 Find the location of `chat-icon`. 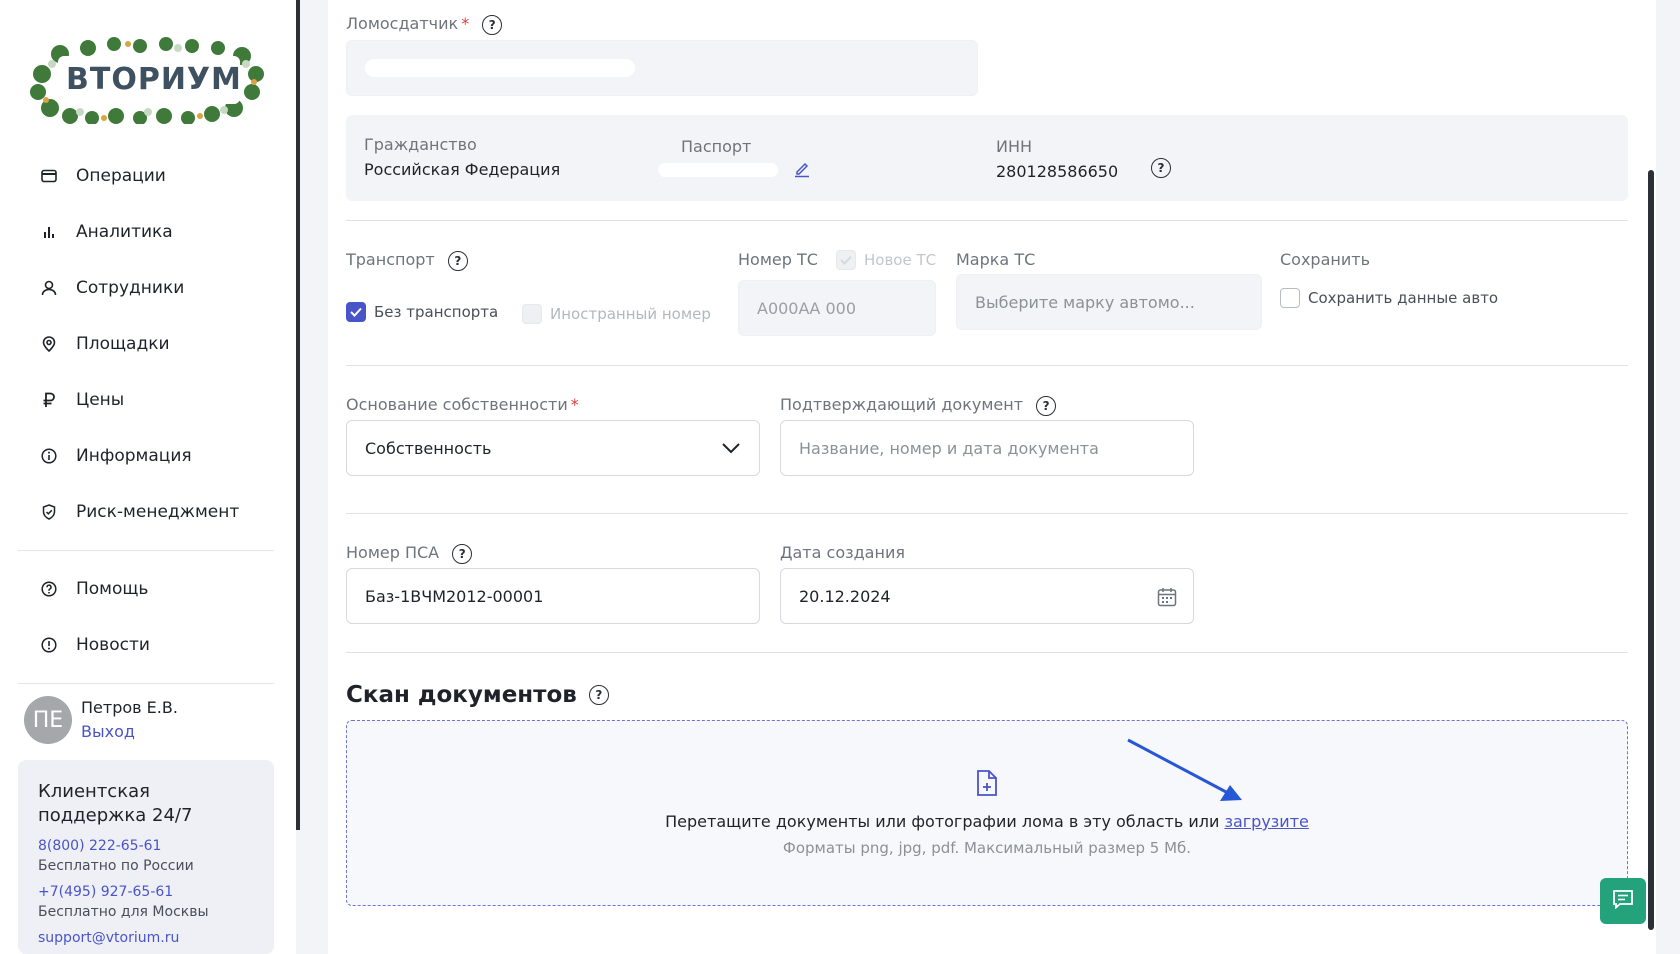

chat-icon is located at coordinates (1623, 901).